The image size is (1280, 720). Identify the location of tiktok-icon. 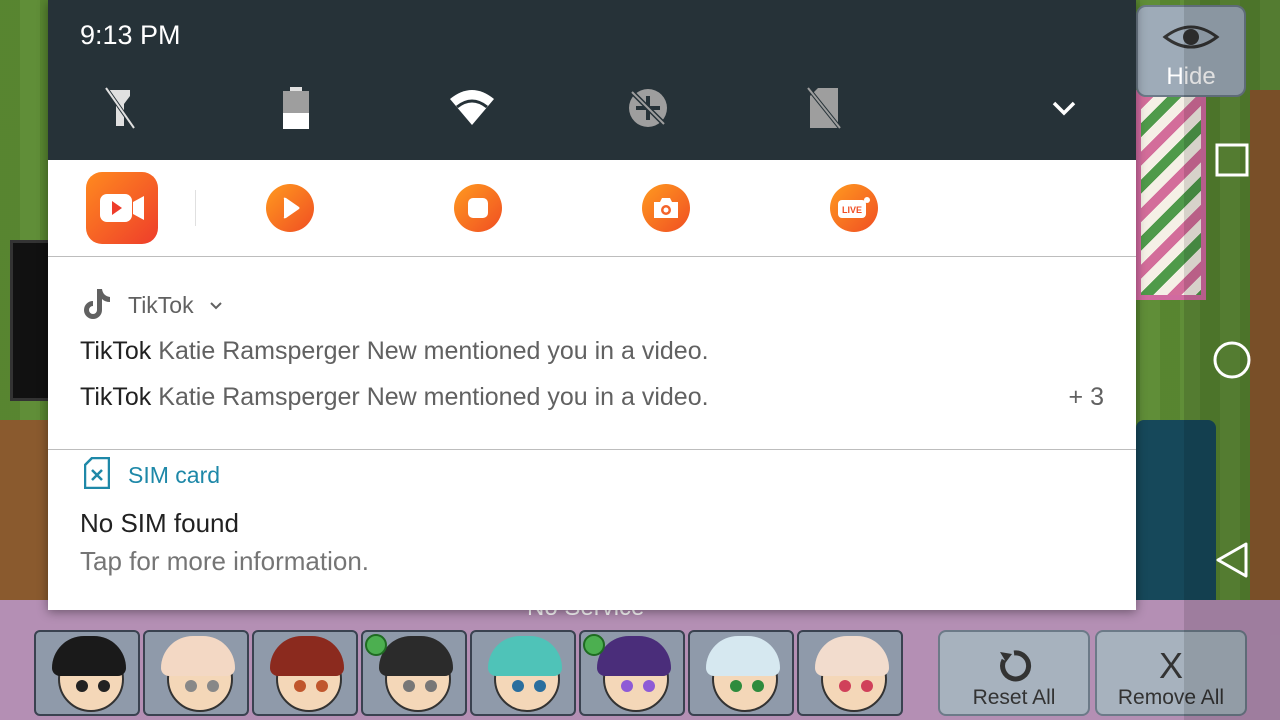
(97, 304).